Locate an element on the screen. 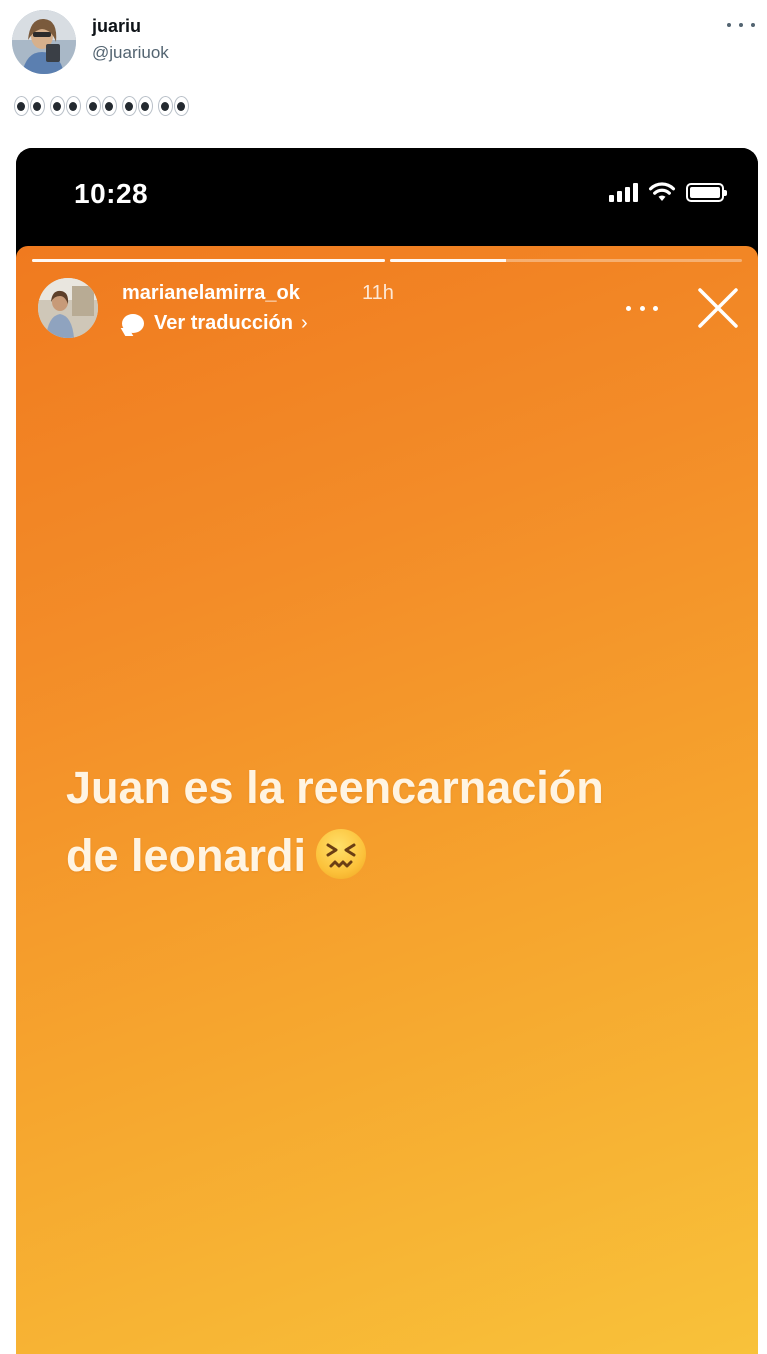 The height and width of the screenshot is (1354, 767). confounded-face-icon is located at coordinates (341, 854).